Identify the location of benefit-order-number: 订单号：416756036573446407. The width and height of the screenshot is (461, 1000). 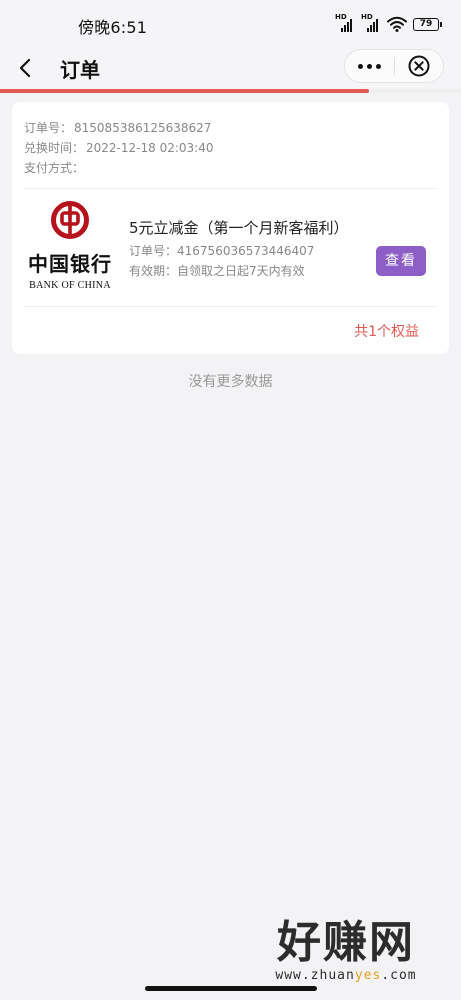
(221, 250).